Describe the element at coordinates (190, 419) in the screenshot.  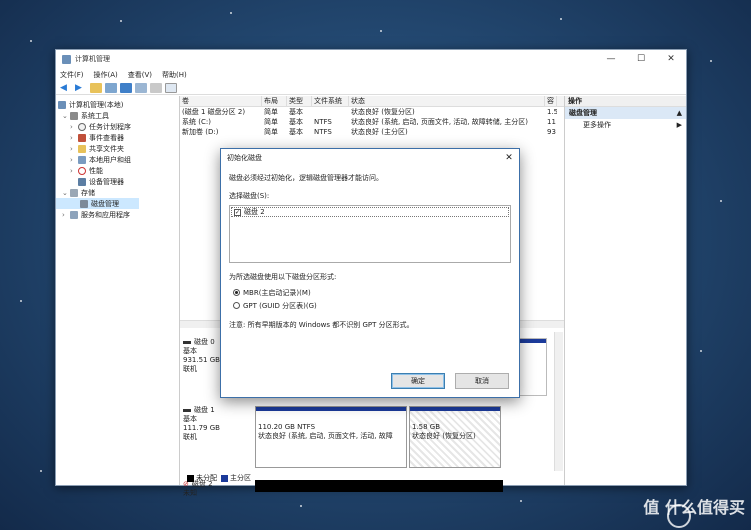
I see `disk-1-type: 基本` at that location.